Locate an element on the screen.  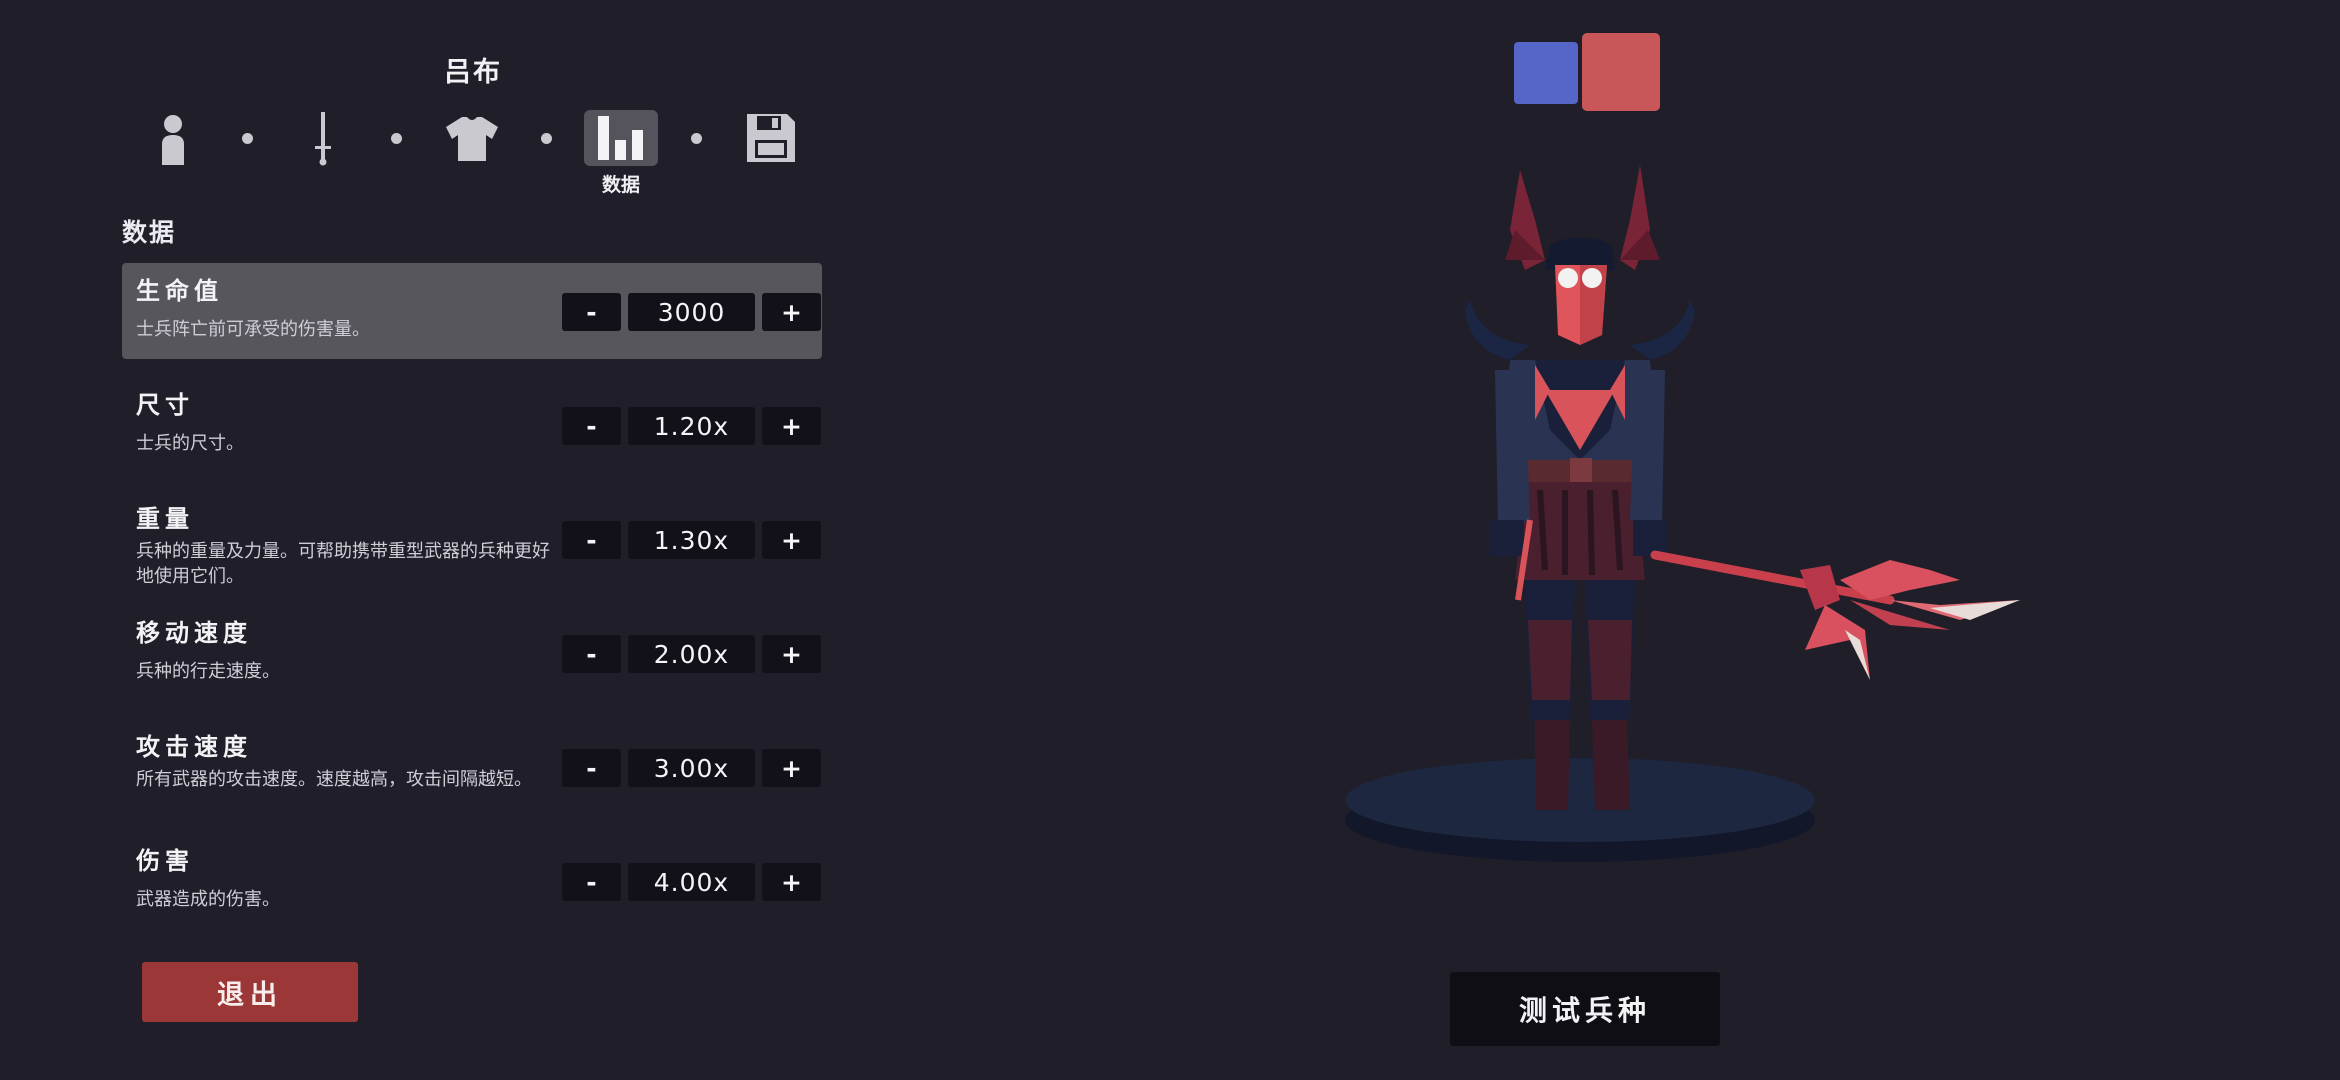
step-clothing is located at coordinates (472, 138).